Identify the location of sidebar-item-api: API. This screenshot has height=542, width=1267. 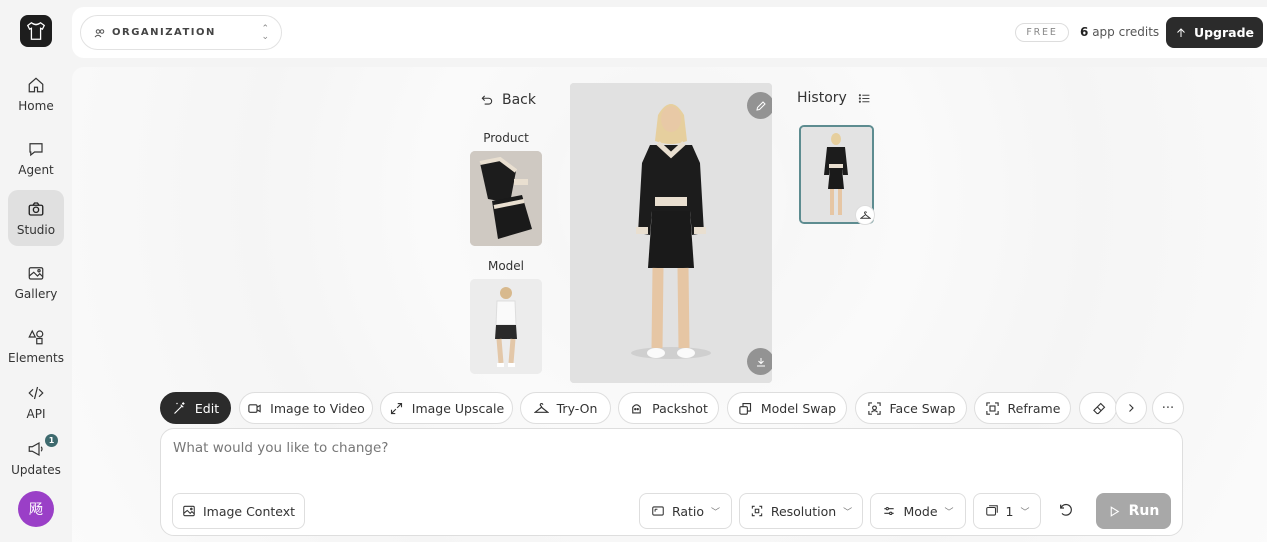
(36, 402).